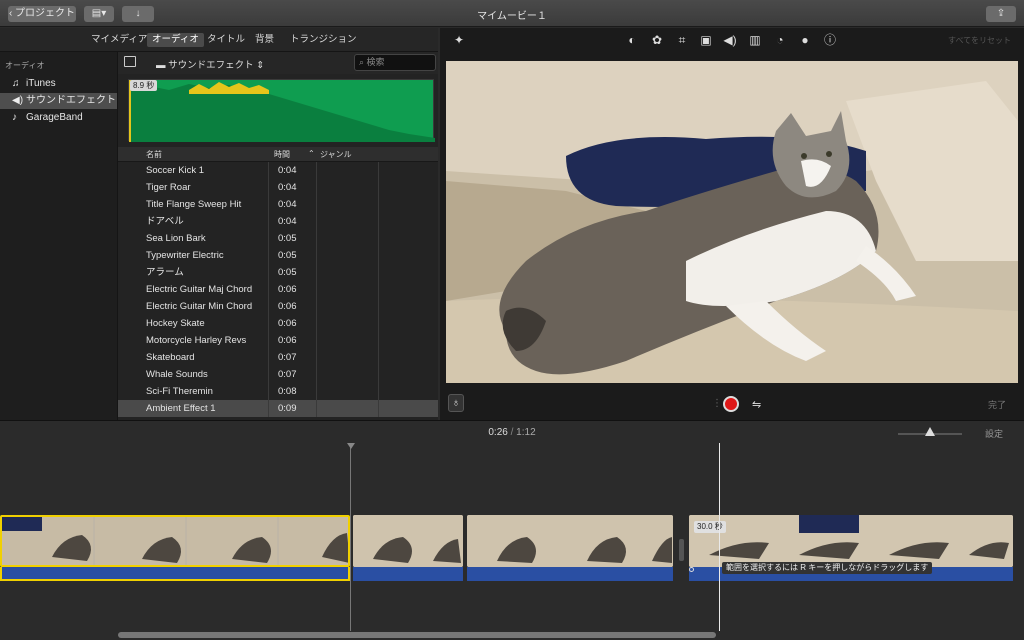 This screenshot has width=1024, height=640. Describe the element at coordinates (278, 357) in the screenshot. I see `list-item: Skateboard 0:07` at that location.